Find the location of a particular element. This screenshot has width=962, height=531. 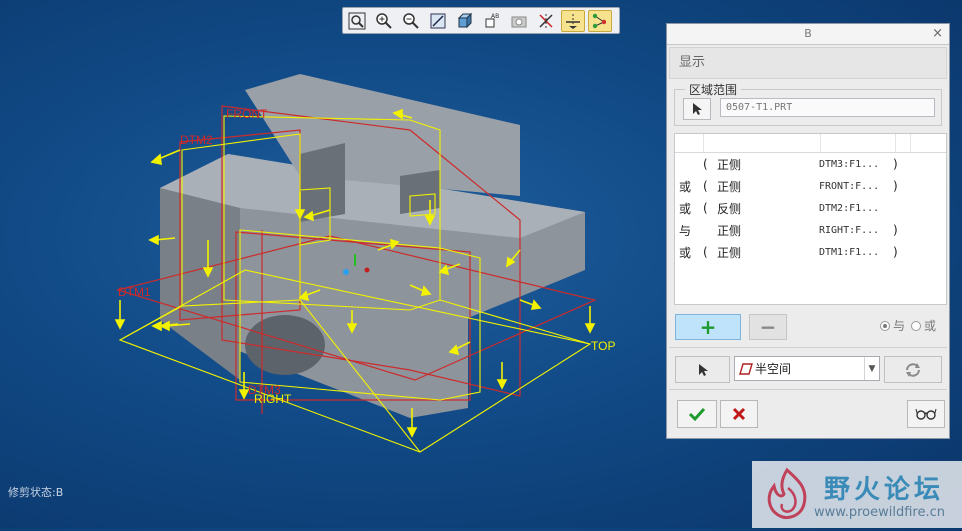

datum-label-dtm2: DTM2 is located at coordinates (196, 140).